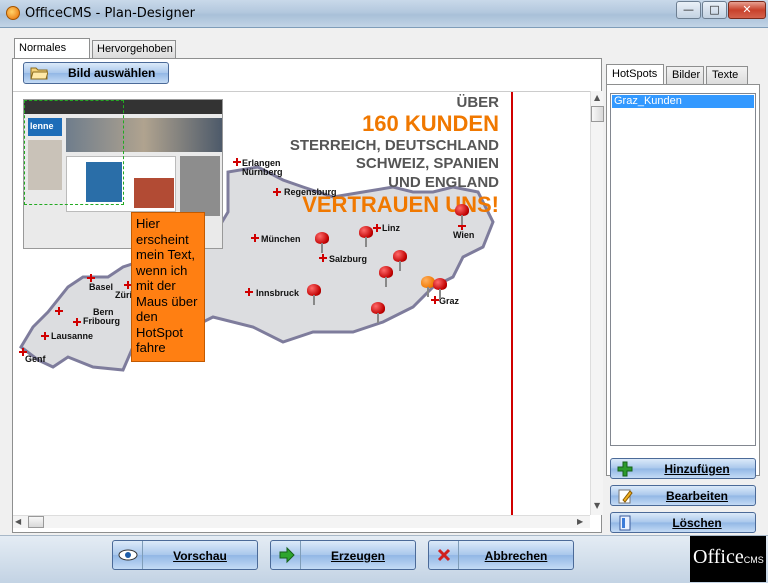 The height and width of the screenshot is (583, 768). Describe the element at coordinates (52, 55) in the screenshot. I see `tab-normal-image: Normales Bild` at that location.